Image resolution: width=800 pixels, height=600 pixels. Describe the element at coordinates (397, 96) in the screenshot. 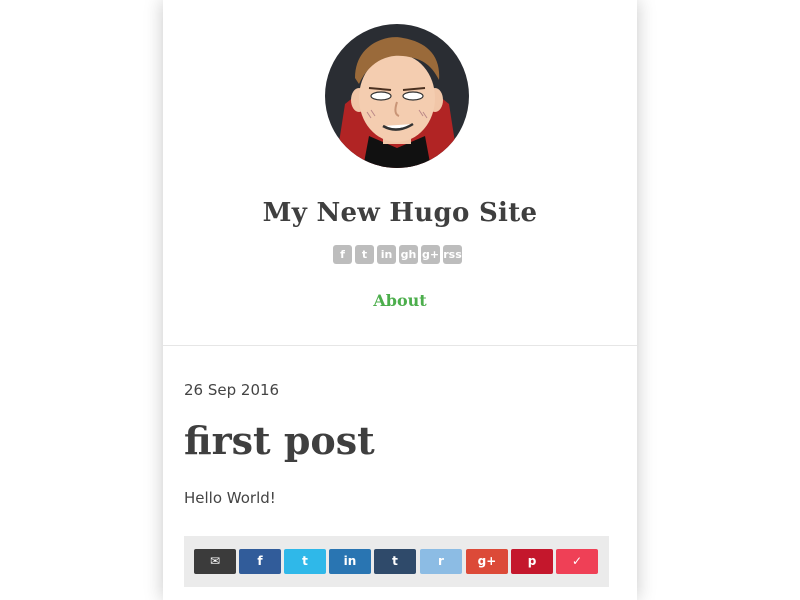

I see `avatar` at that location.